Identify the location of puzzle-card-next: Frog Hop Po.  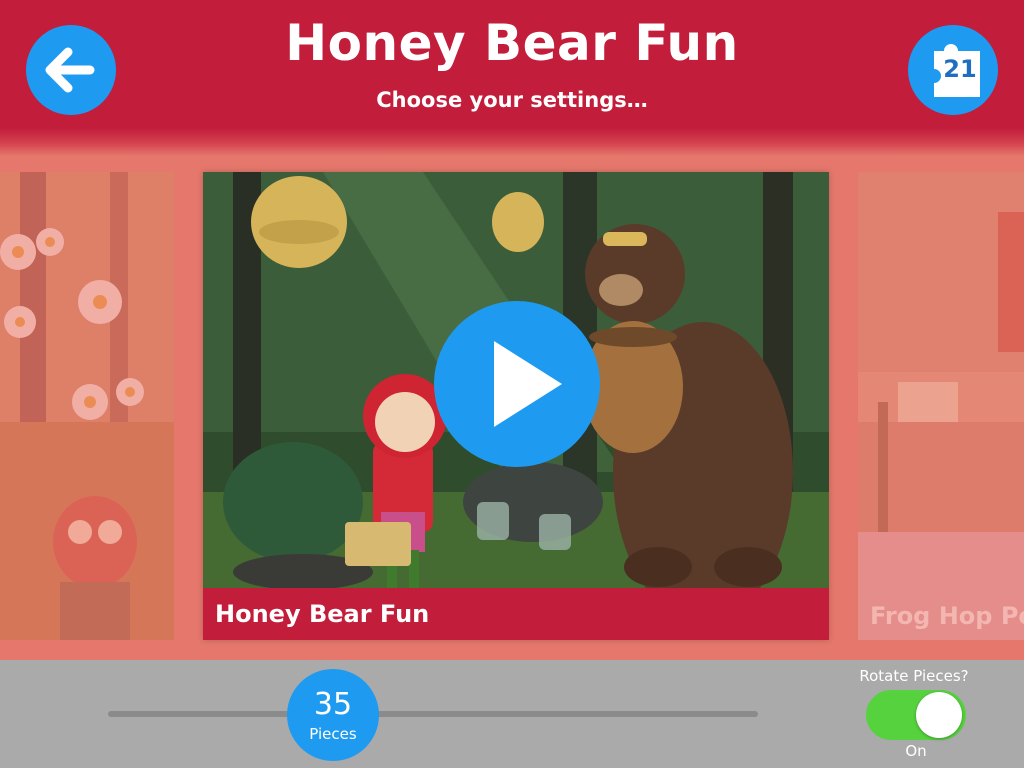
(941, 406).